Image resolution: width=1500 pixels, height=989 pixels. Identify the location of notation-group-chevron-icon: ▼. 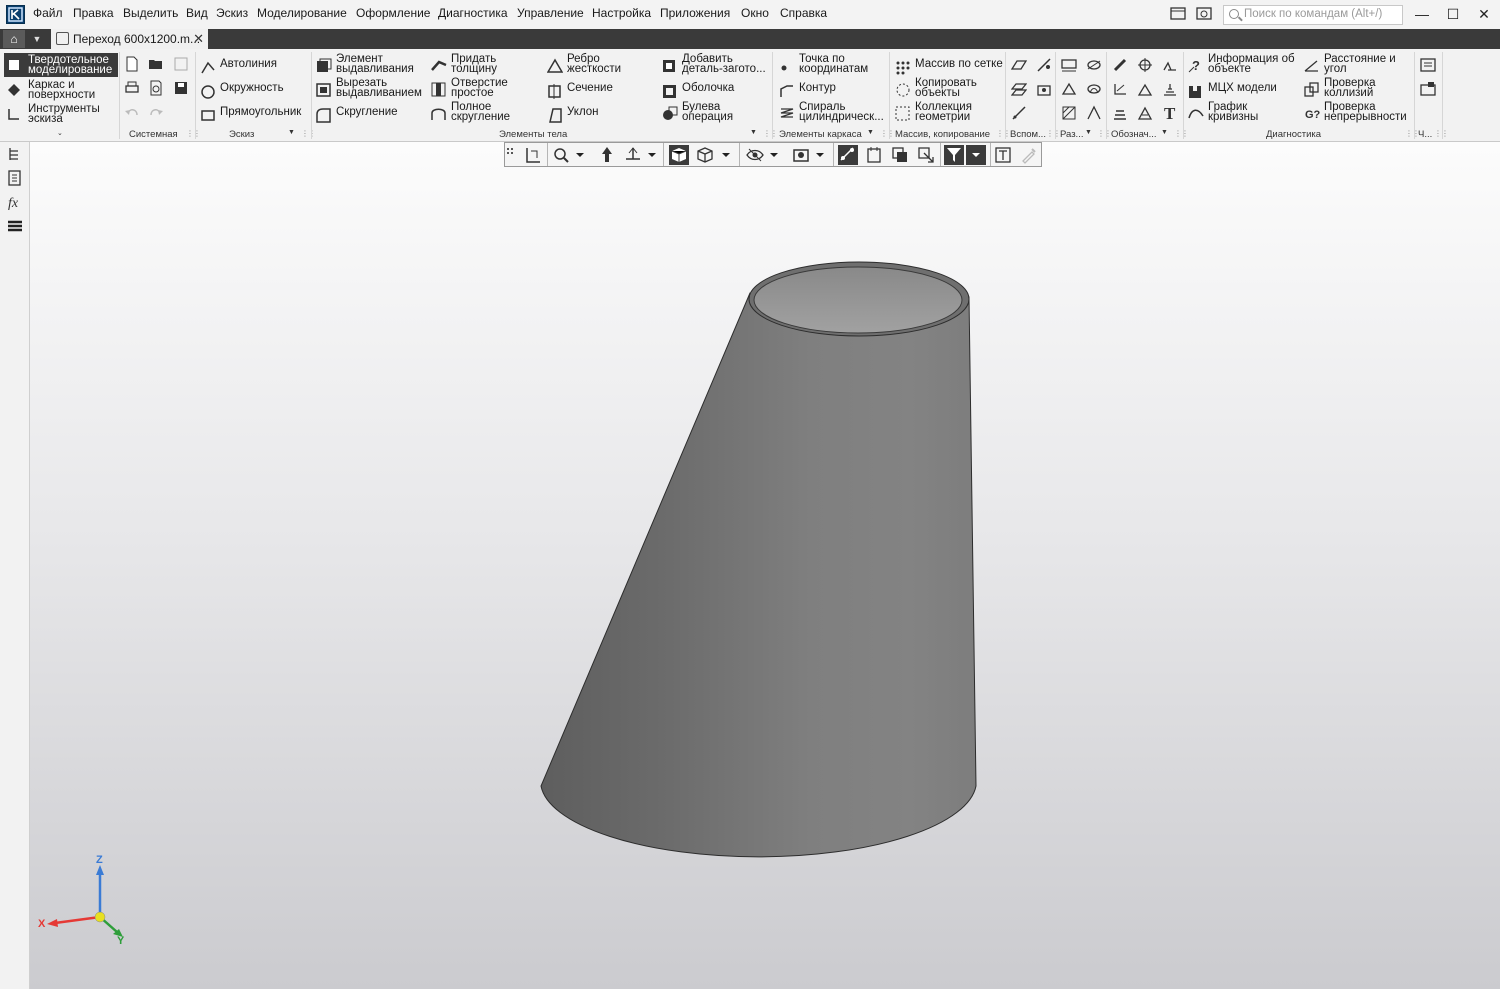
(1164, 132).